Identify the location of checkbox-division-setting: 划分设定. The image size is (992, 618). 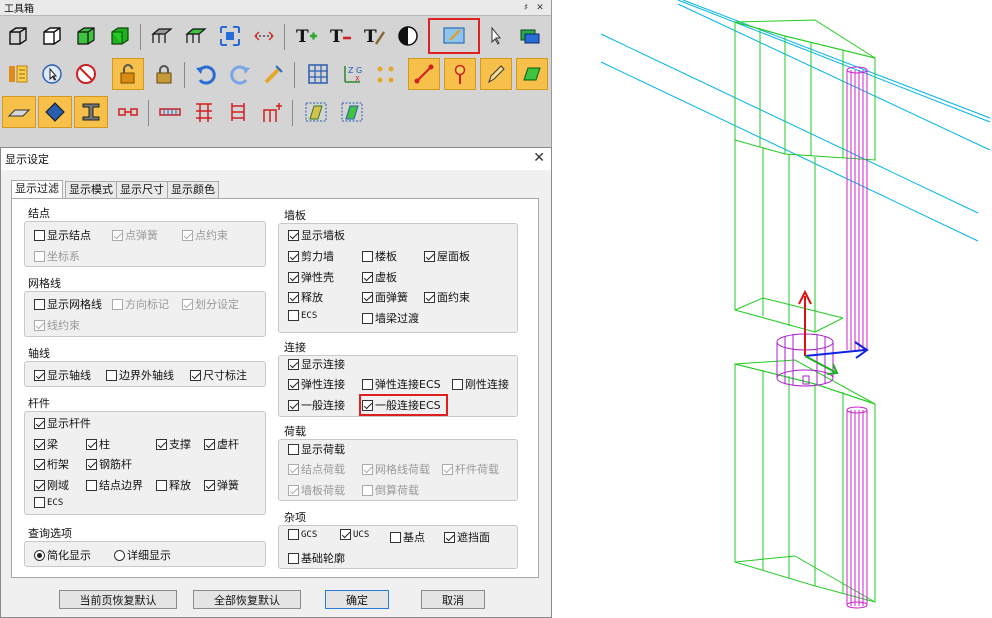
(210, 304).